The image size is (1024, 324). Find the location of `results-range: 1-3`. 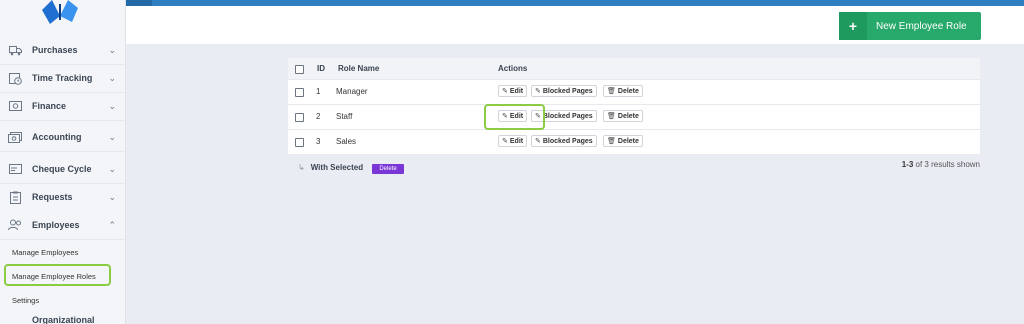

results-range: 1-3 is located at coordinates (907, 164).